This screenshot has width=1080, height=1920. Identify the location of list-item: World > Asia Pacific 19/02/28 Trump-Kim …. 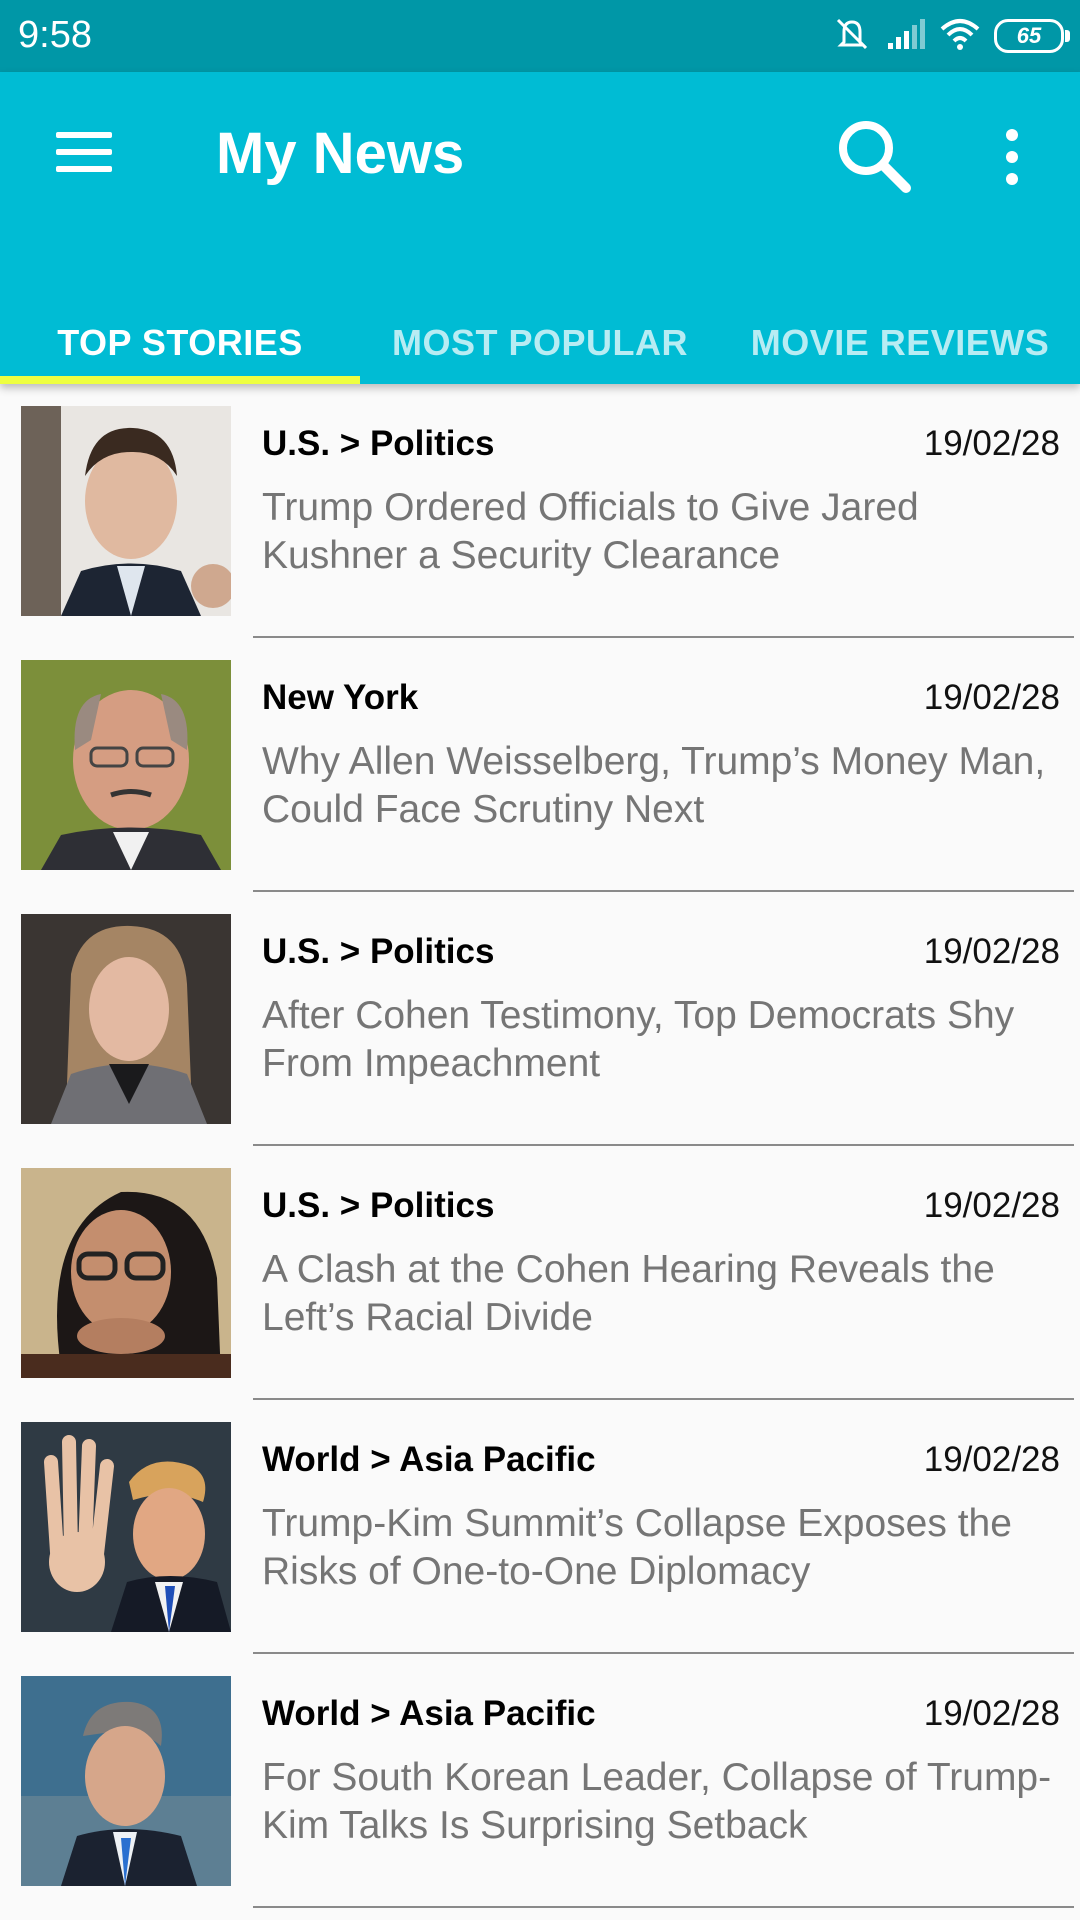
(540, 1527).